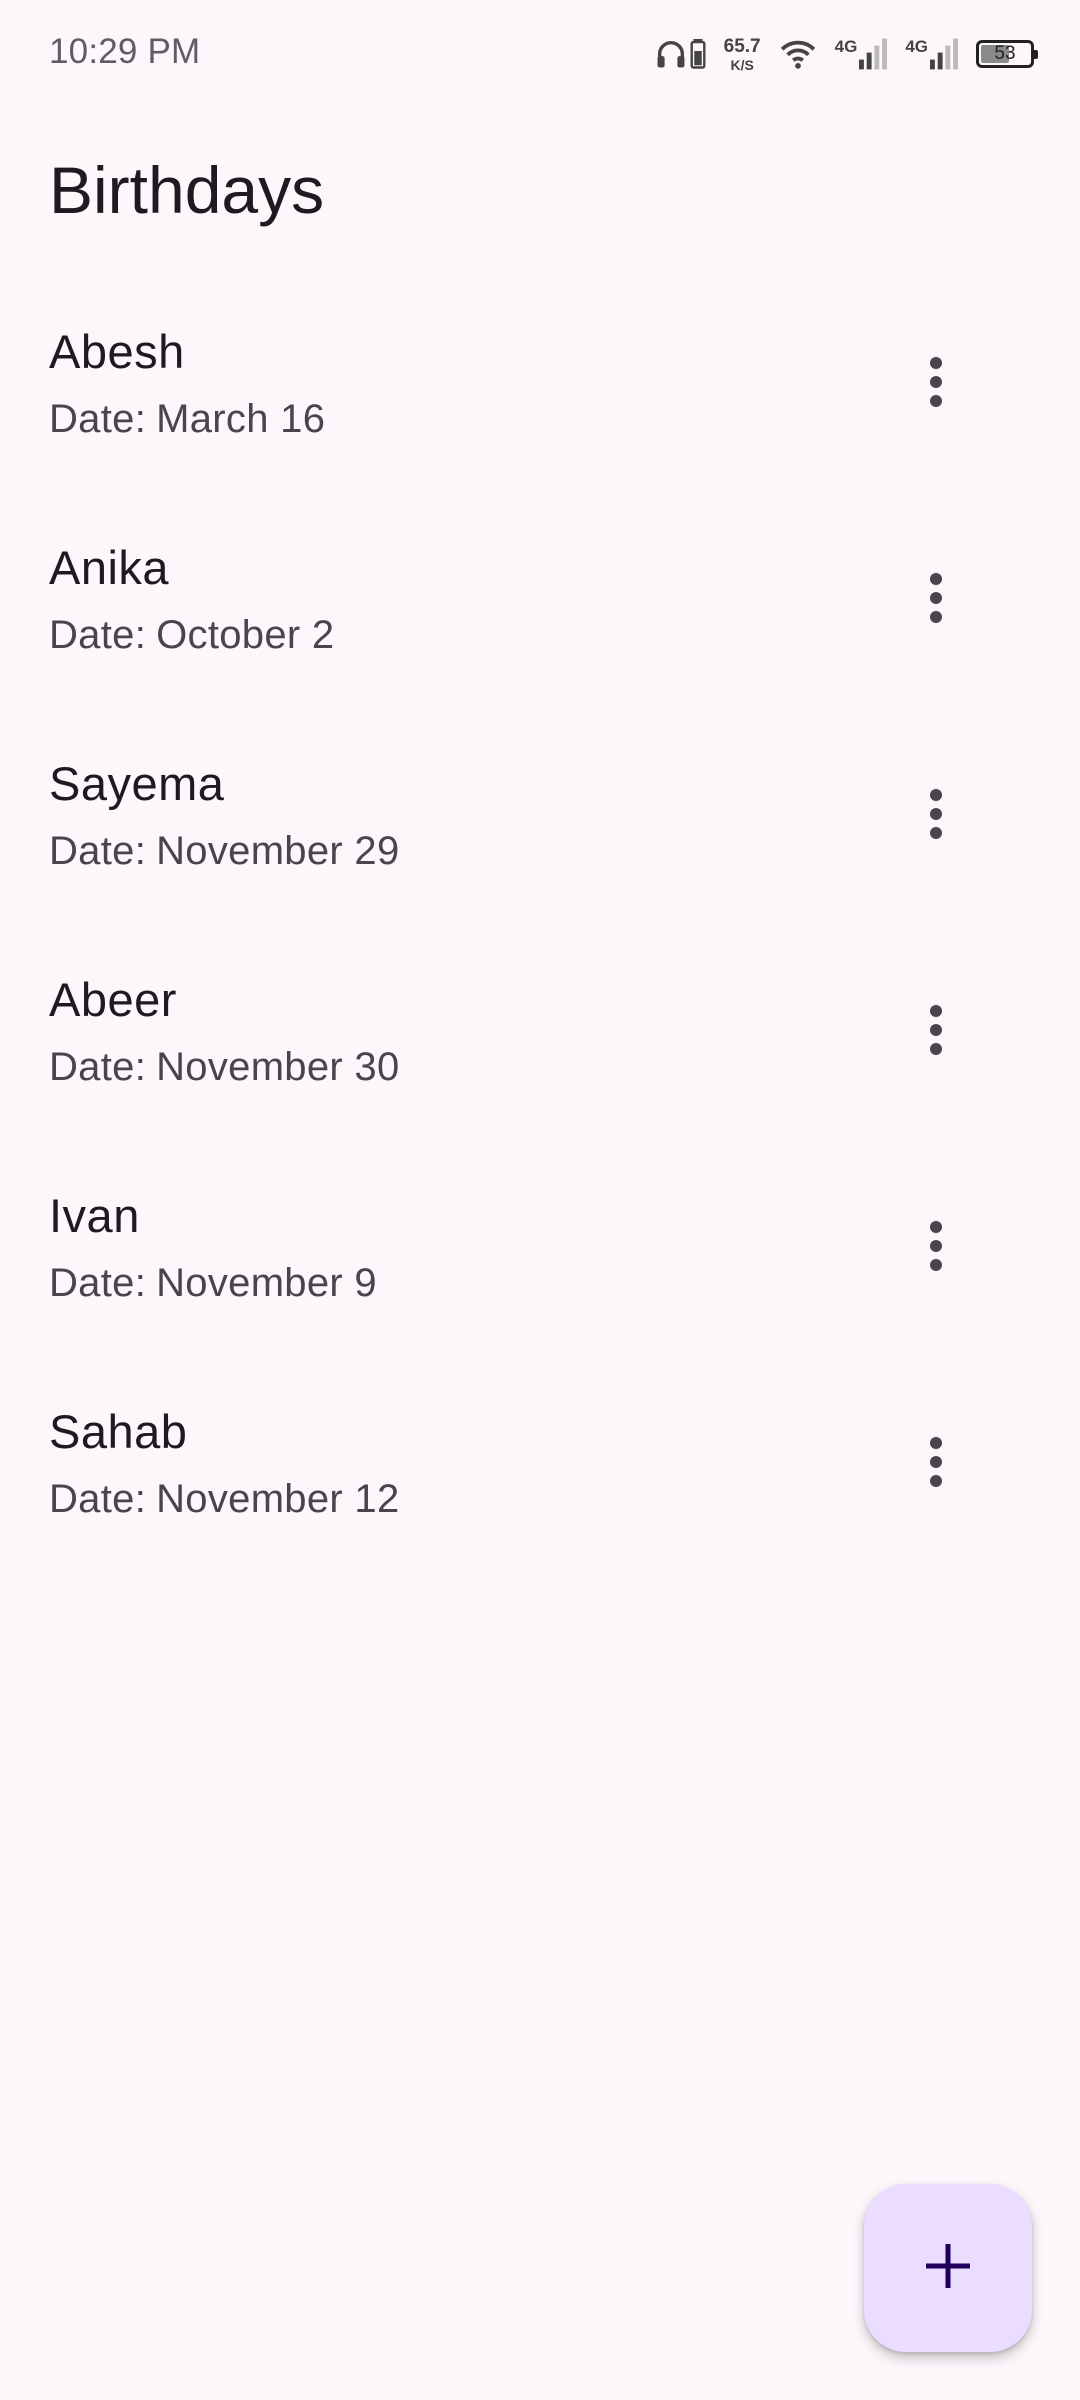 The width and height of the screenshot is (1080, 2400). I want to click on date-value: October 2, so click(245, 635).